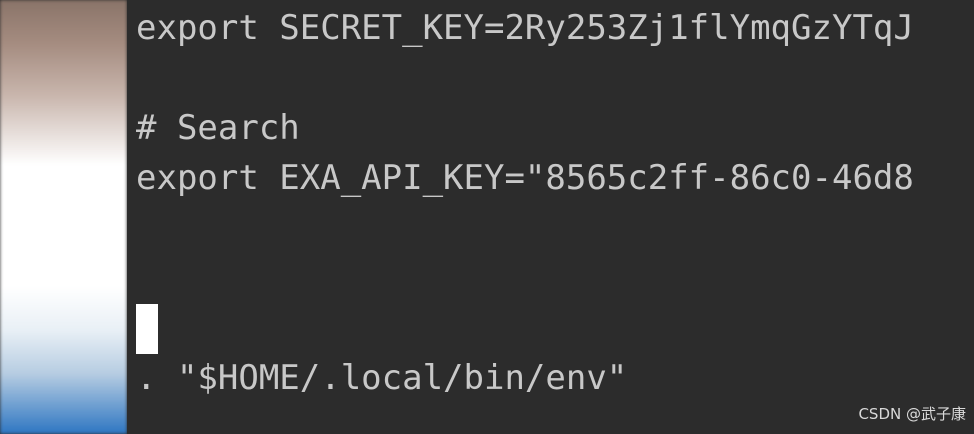 The width and height of the screenshot is (974, 434). I want to click on terminal-line-comment-search: # Search, so click(218, 128).